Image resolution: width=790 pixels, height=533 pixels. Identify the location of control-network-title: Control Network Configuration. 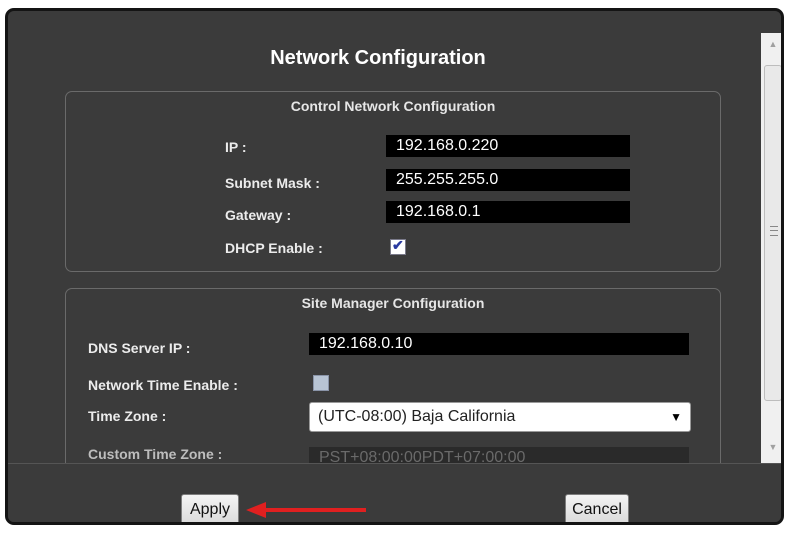
(393, 106).